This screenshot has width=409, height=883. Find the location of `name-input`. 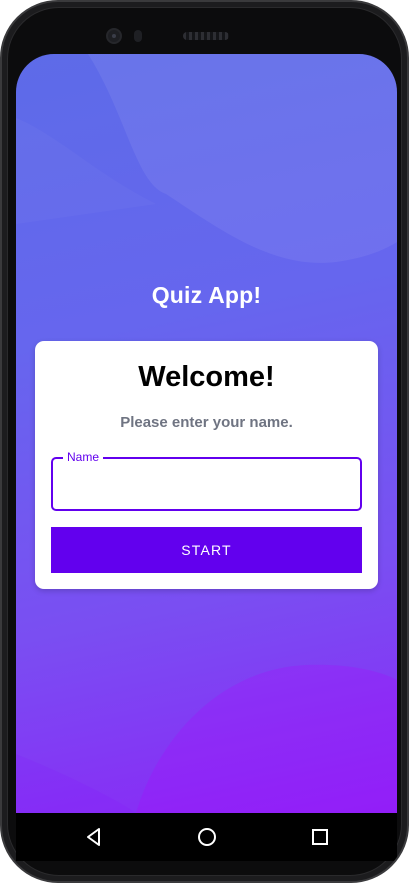

name-input is located at coordinates (209, 485).